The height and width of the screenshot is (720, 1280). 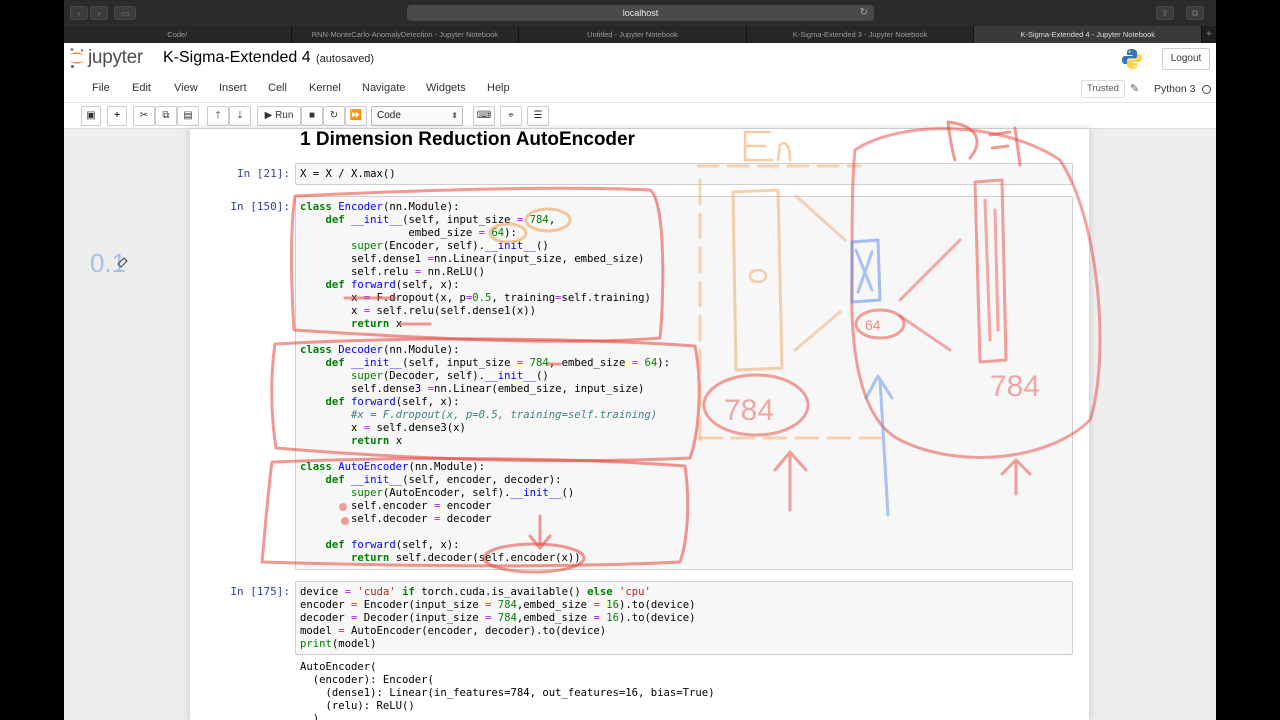 What do you see at coordinates (640, 116) in the screenshot?
I see `toolbar: ▣ + ✂ ⧉ ▤ 🡑 🡓 ▶︎ Run ■ ↻ ⏩ Code ⬍ ⌨ ⌖ ☰` at bounding box center [640, 116].